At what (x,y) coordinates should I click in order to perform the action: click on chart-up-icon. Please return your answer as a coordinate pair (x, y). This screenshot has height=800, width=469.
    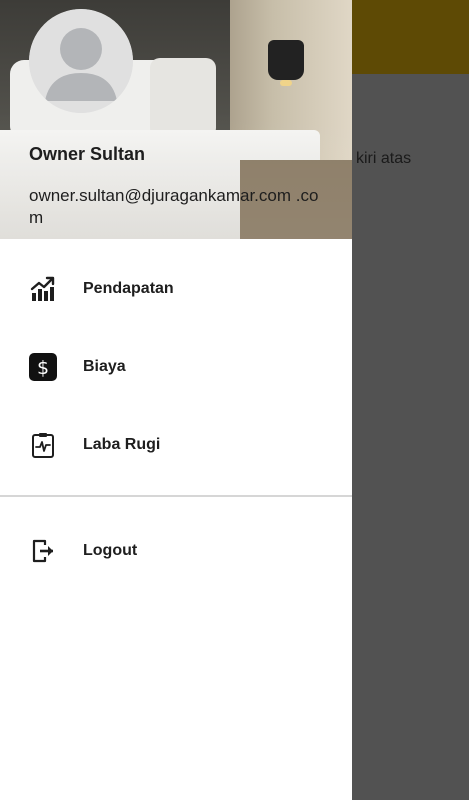
    Looking at the image, I should click on (43, 289).